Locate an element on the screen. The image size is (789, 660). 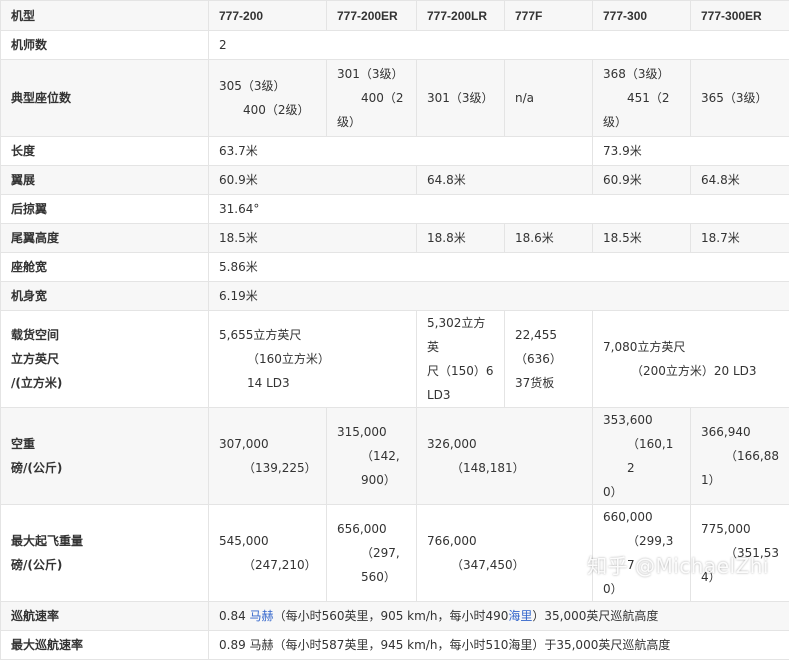
cell-value: 2 is located at coordinates (499, 45).